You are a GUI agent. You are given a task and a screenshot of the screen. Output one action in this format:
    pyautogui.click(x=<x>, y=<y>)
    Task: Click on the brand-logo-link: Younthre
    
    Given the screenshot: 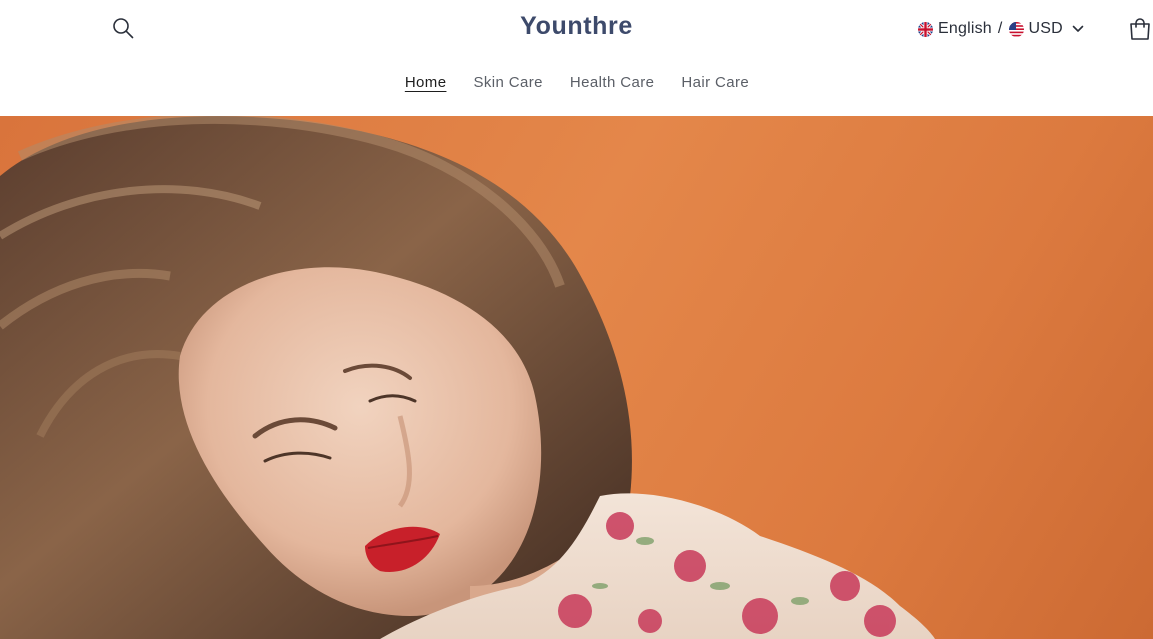 What is the action you would take?
    pyautogui.click(x=576, y=26)
    